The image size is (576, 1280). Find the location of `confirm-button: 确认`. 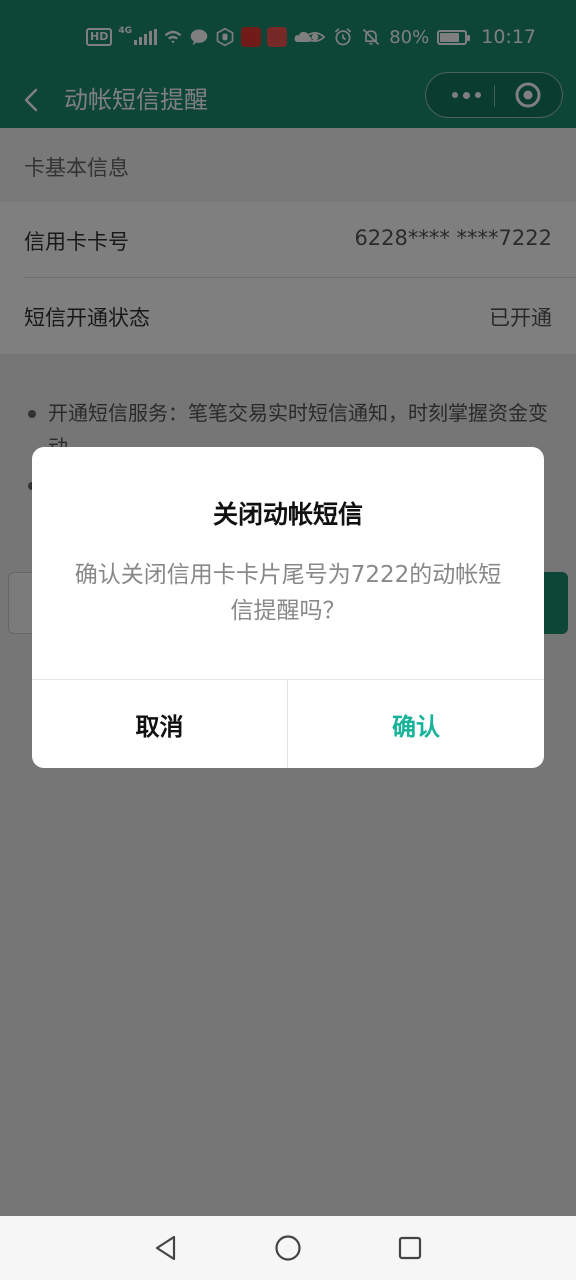

confirm-button: 确认 is located at coordinates (416, 724).